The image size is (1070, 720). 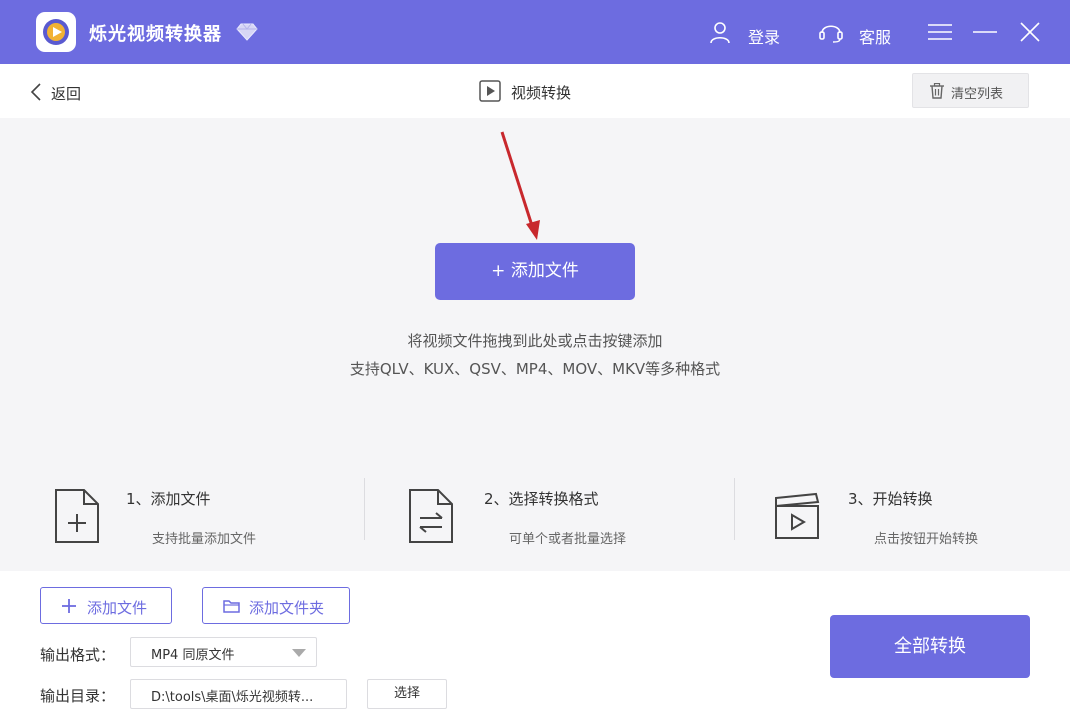 What do you see at coordinates (117, 608) in the screenshot?
I see `add-file-label: 添加文件` at bounding box center [117, 608].